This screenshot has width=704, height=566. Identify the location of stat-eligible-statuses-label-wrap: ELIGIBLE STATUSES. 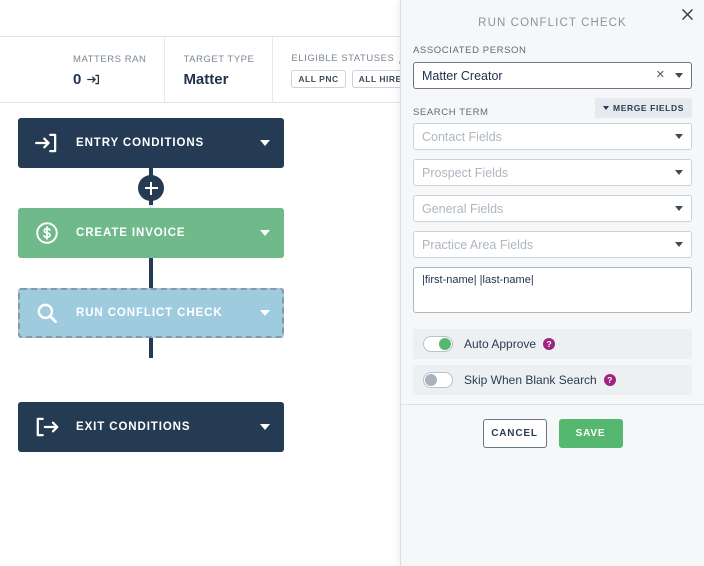
(353, 58).